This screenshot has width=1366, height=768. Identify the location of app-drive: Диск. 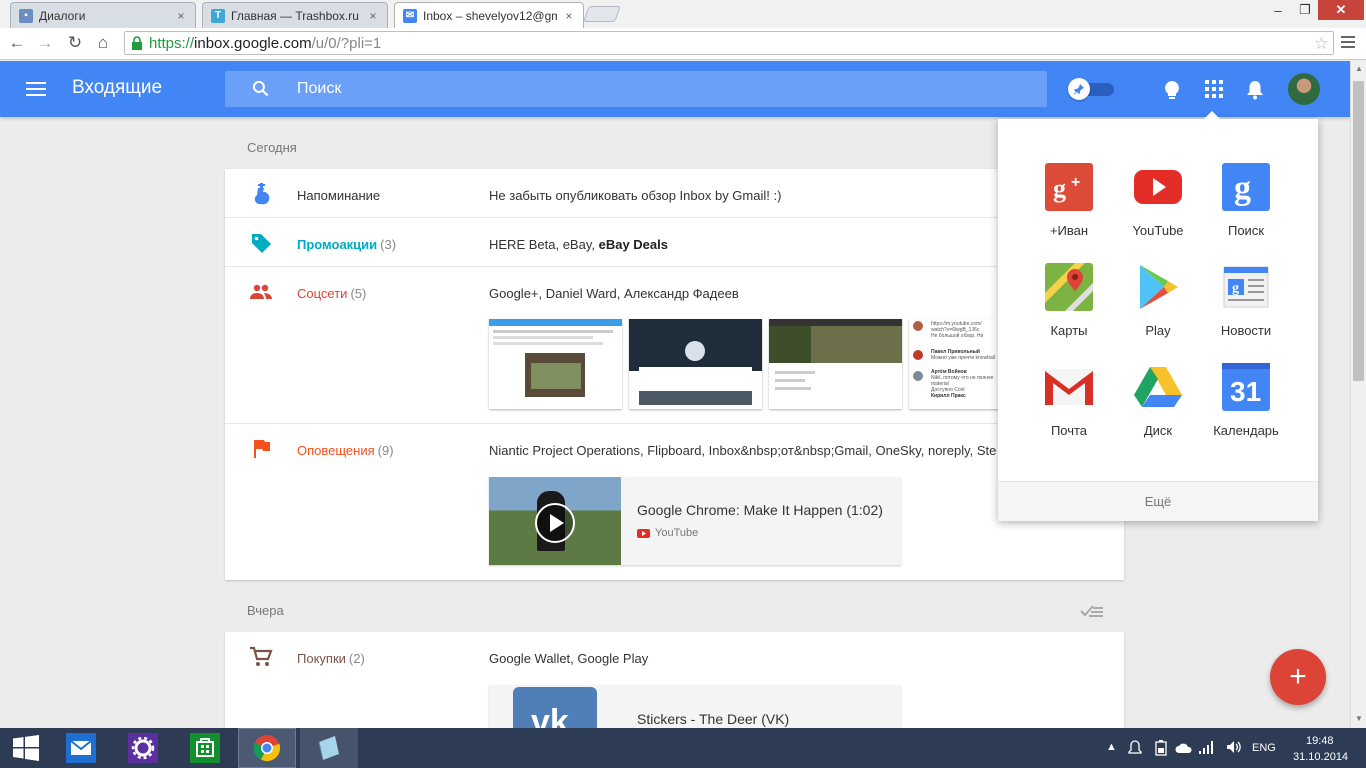
(1158, 408).